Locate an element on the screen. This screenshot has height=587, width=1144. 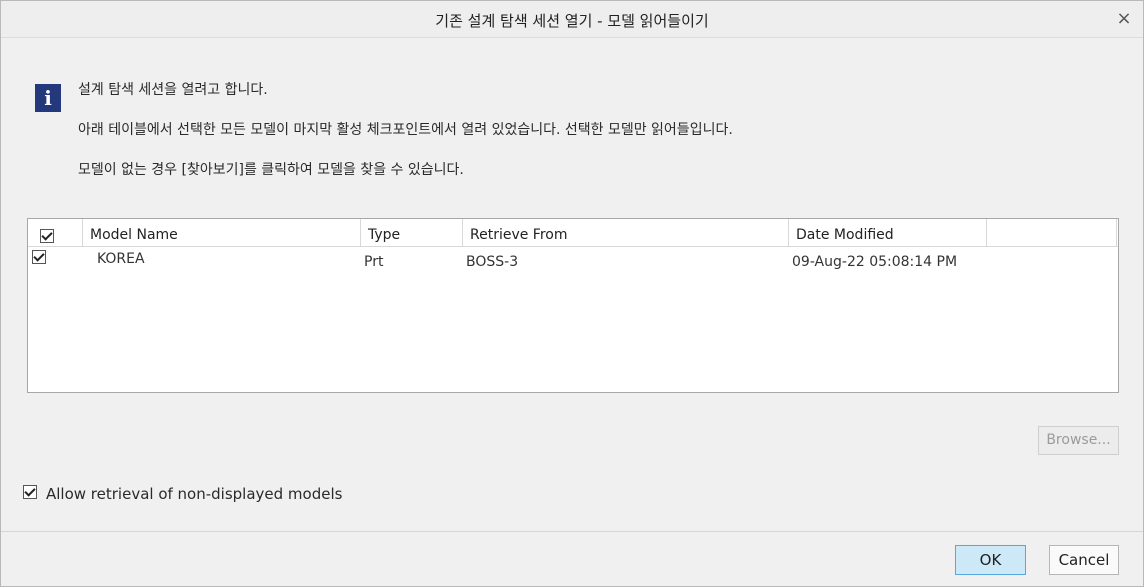
allow-retrieval-checkbox is located at coordinates (30, 492).